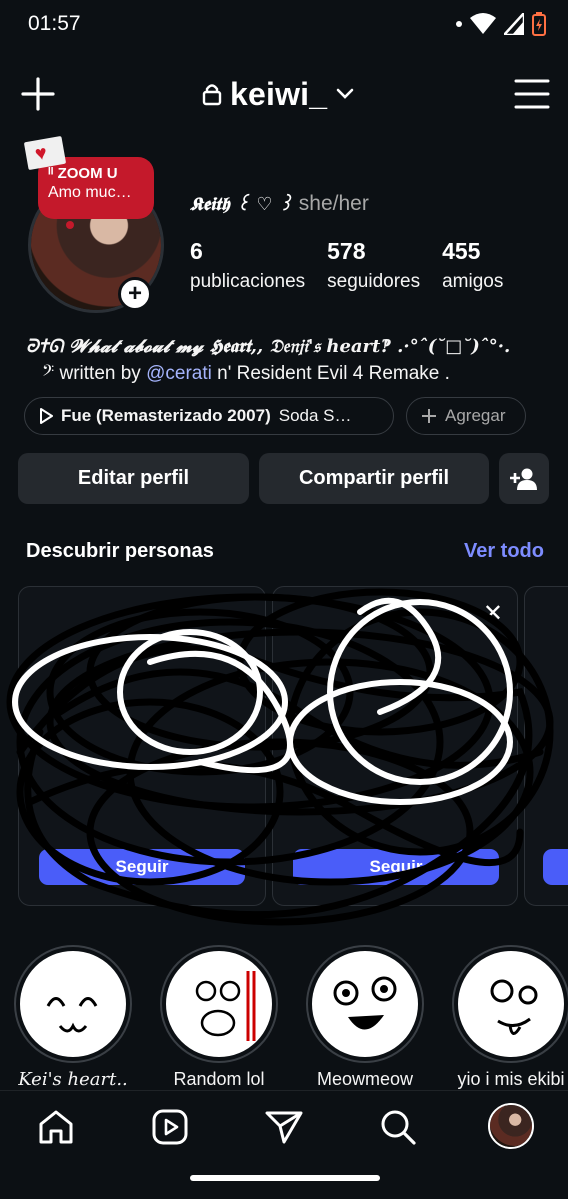 The height and width of the screenshot is (1199, 568). Describe the element at coordinates (166, 415) in the screenshot. I see `song-title: Fue (Remasterizado 2007)` at that location.